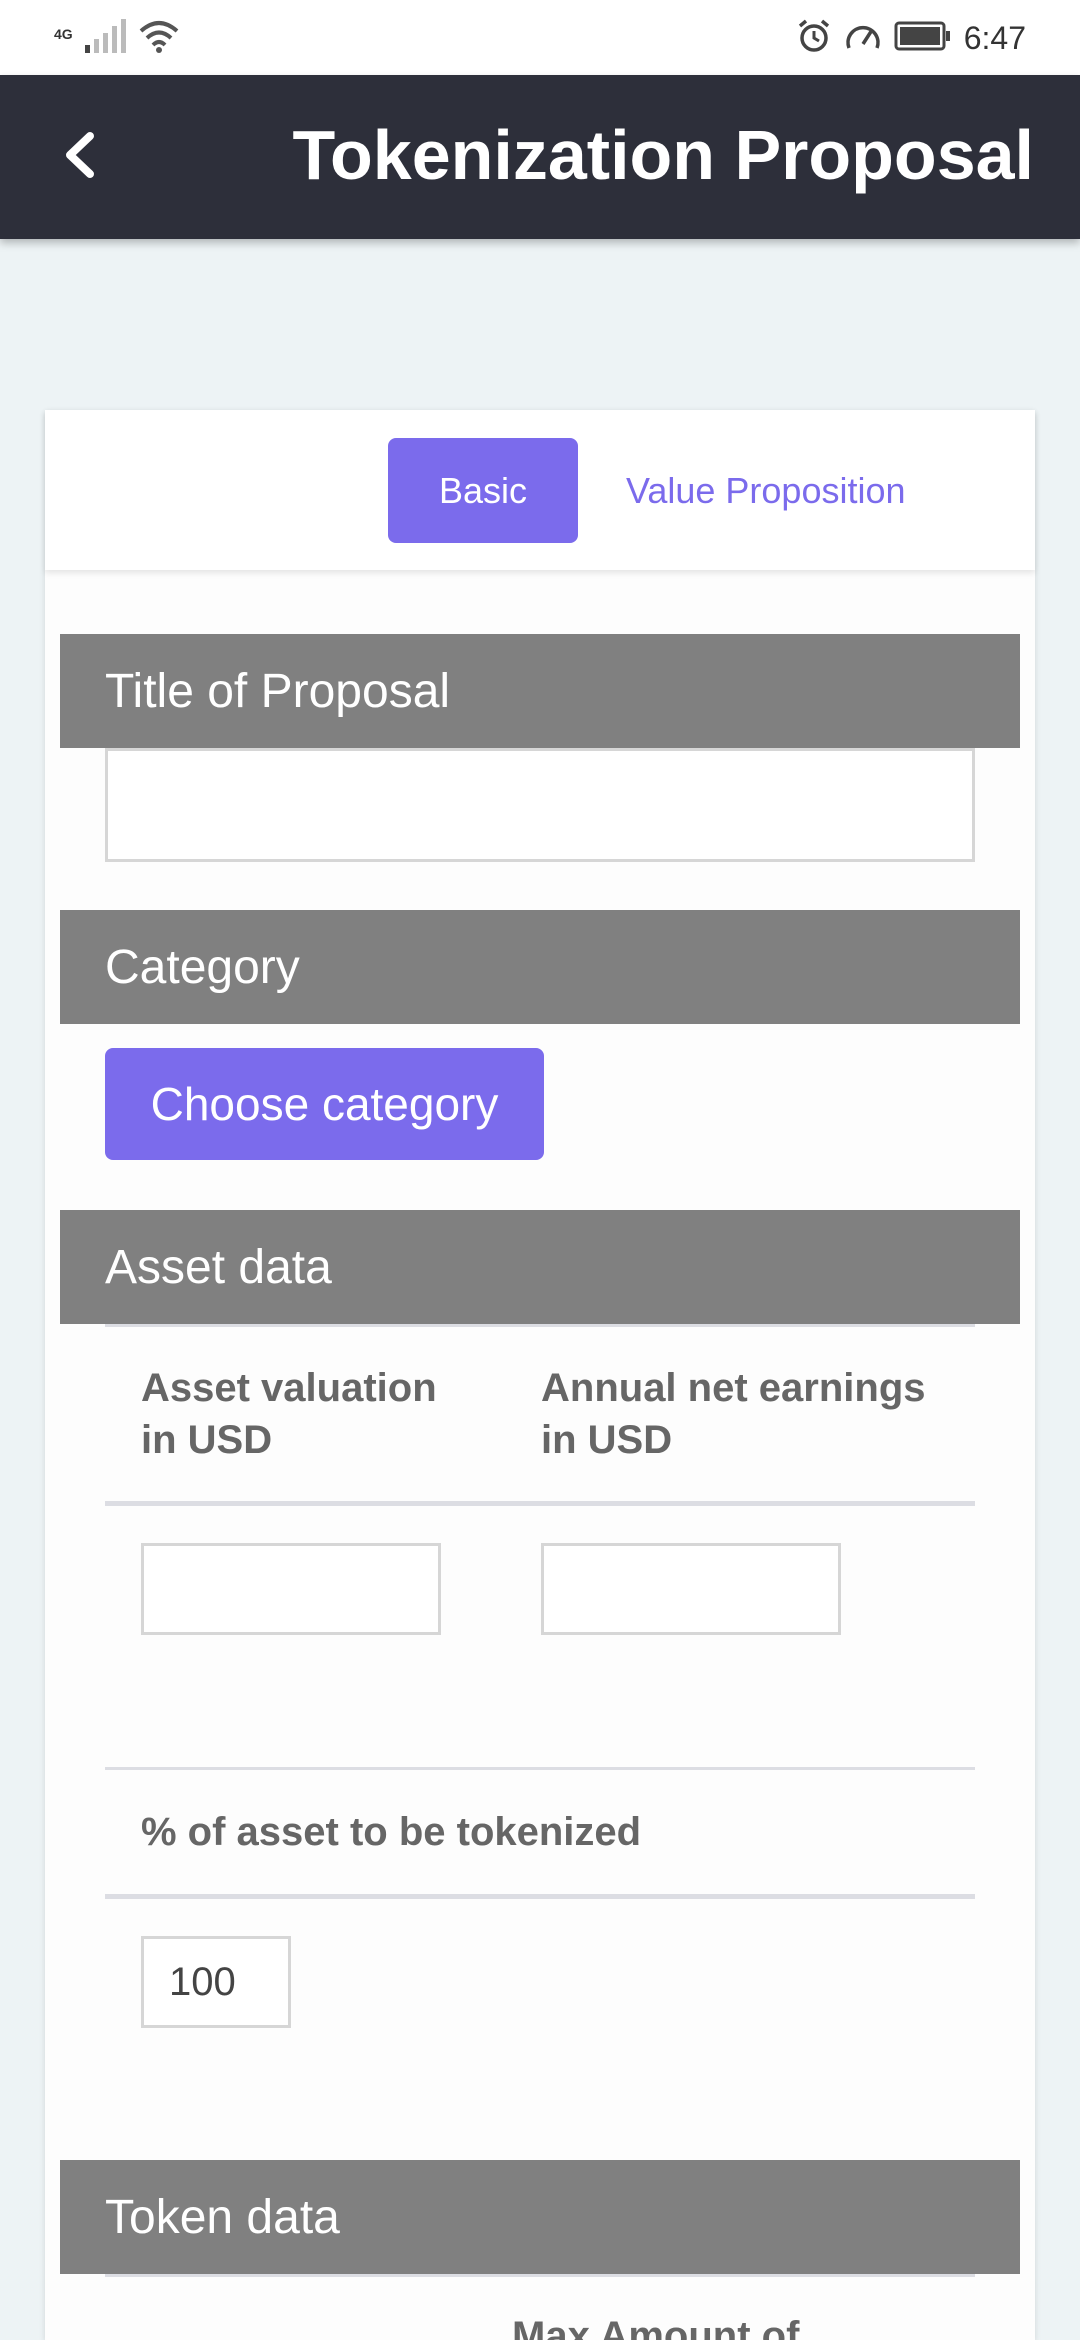 The width and height of the screenshot is (1080, 2340). I want to click on app-bar: Tokenization Proposal, so click(540, 157).